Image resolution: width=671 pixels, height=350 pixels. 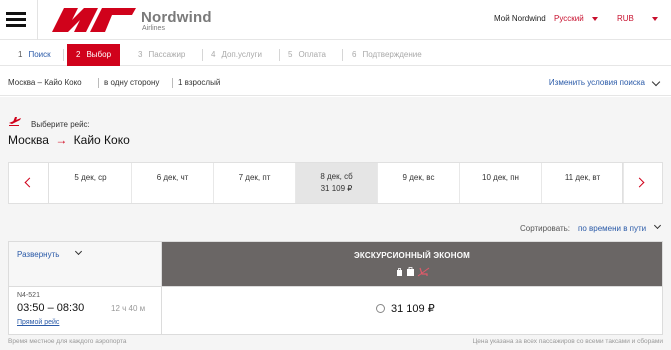 What do you see at coordinates (380, 308) in the screenshot?
I see `fare-radio` at bounding box center [380, 308].